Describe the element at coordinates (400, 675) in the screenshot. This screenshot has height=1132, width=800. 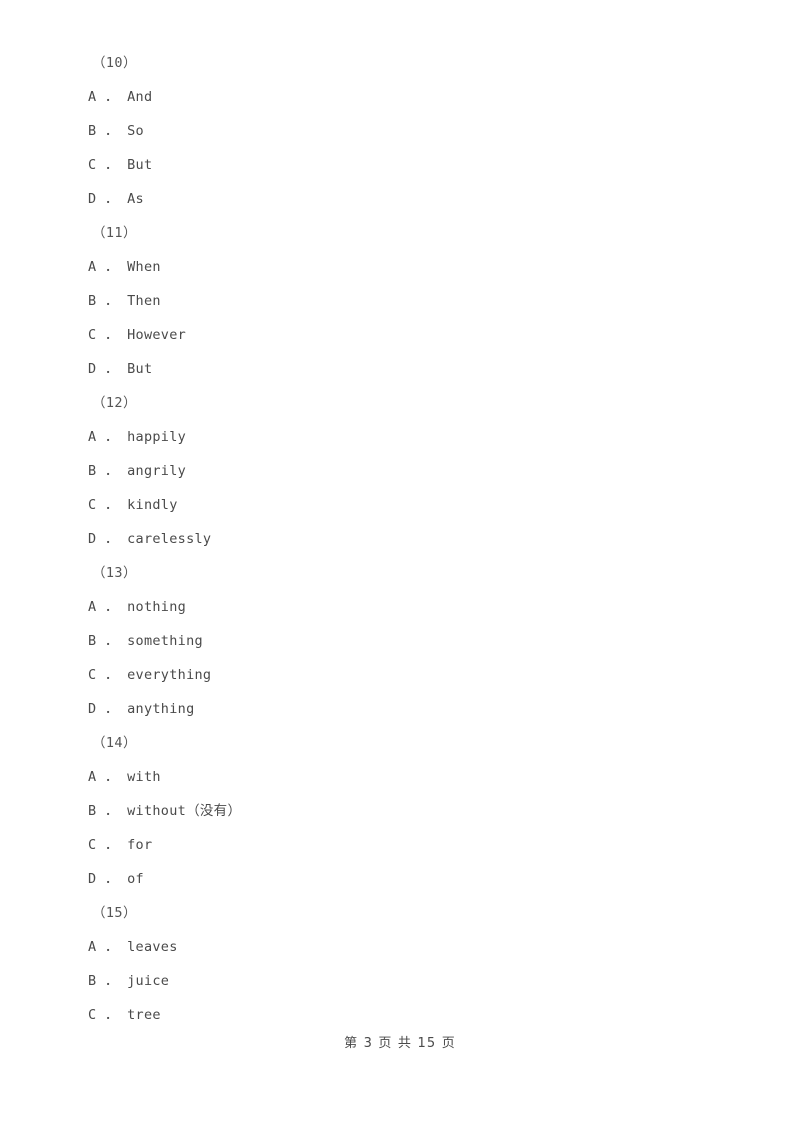
I see `option-c: C ． everything` at that location.